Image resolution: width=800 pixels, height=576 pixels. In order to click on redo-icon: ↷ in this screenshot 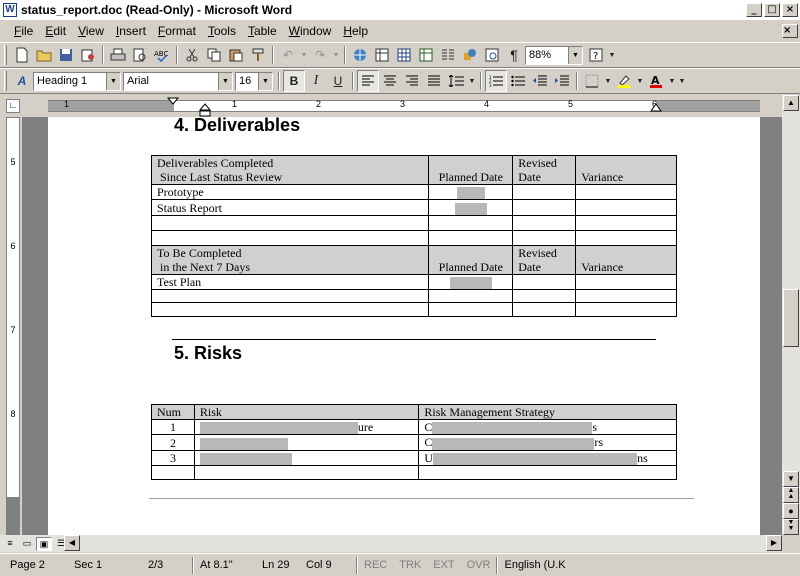, I will do `click(320, 55)`.